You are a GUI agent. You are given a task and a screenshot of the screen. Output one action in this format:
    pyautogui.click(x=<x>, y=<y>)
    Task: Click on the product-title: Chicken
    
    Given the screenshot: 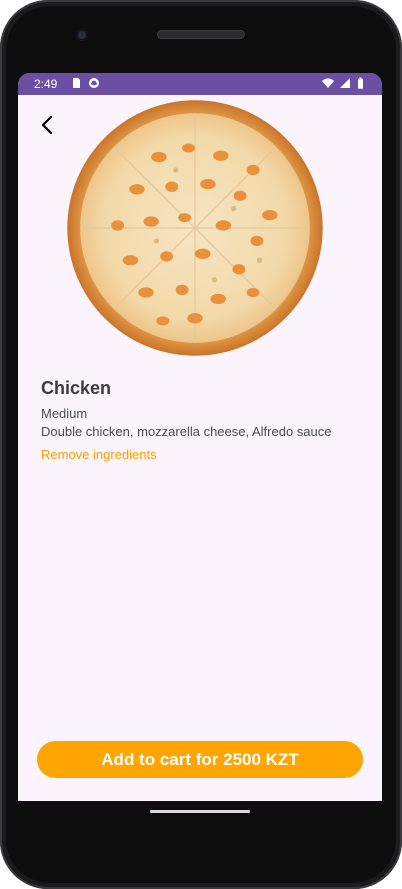 What is the action you would take?
    pyautogui.click(x=76, y=388)
    